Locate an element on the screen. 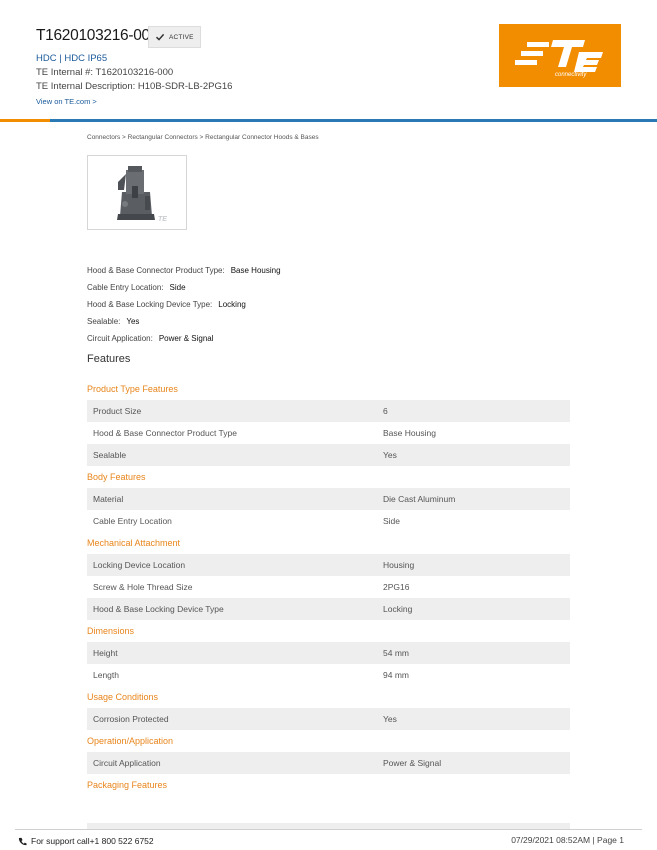 This screenshot has height=850, width=657. feature-value: 94 mm is located at coordinates (396, 675).